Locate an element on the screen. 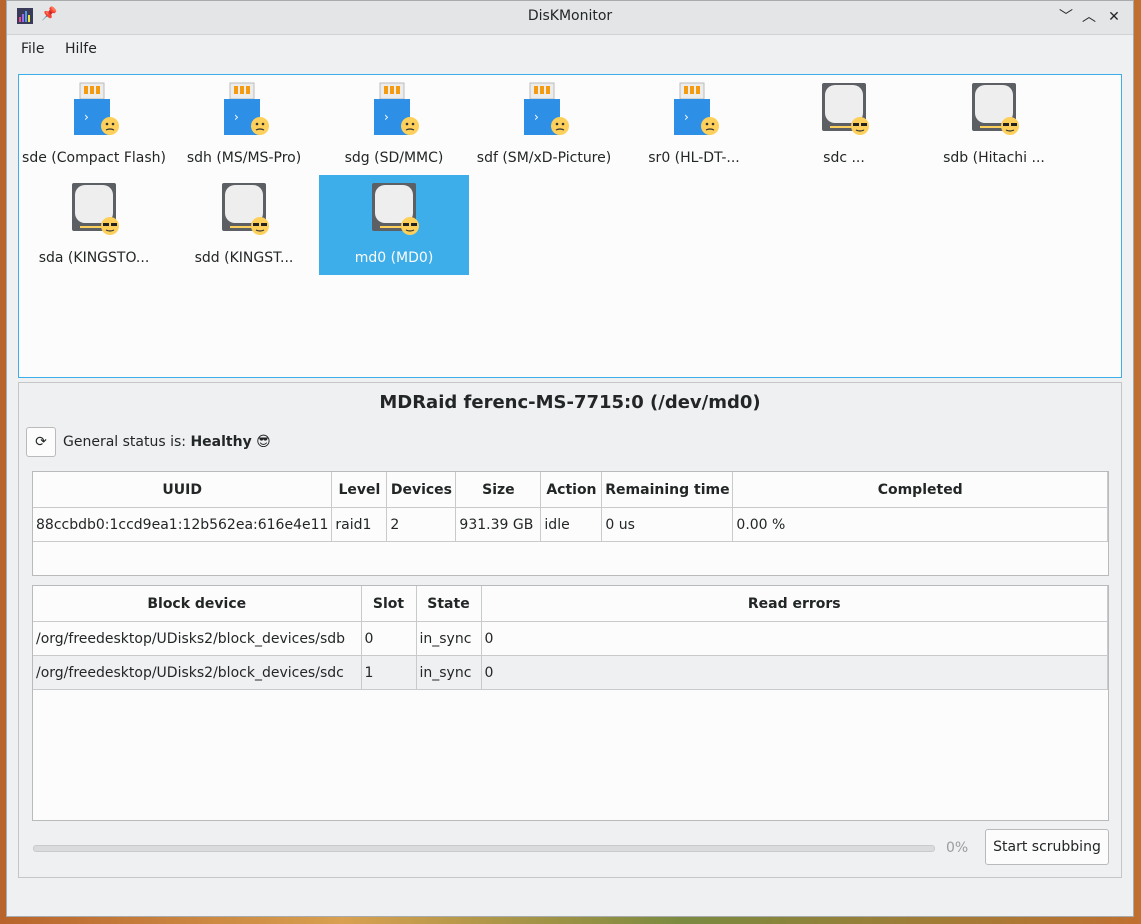 Image resolution: width=1141 pixels, height=924 pixels. window-title: DisKMonitor is located at coordinates (570, 16).